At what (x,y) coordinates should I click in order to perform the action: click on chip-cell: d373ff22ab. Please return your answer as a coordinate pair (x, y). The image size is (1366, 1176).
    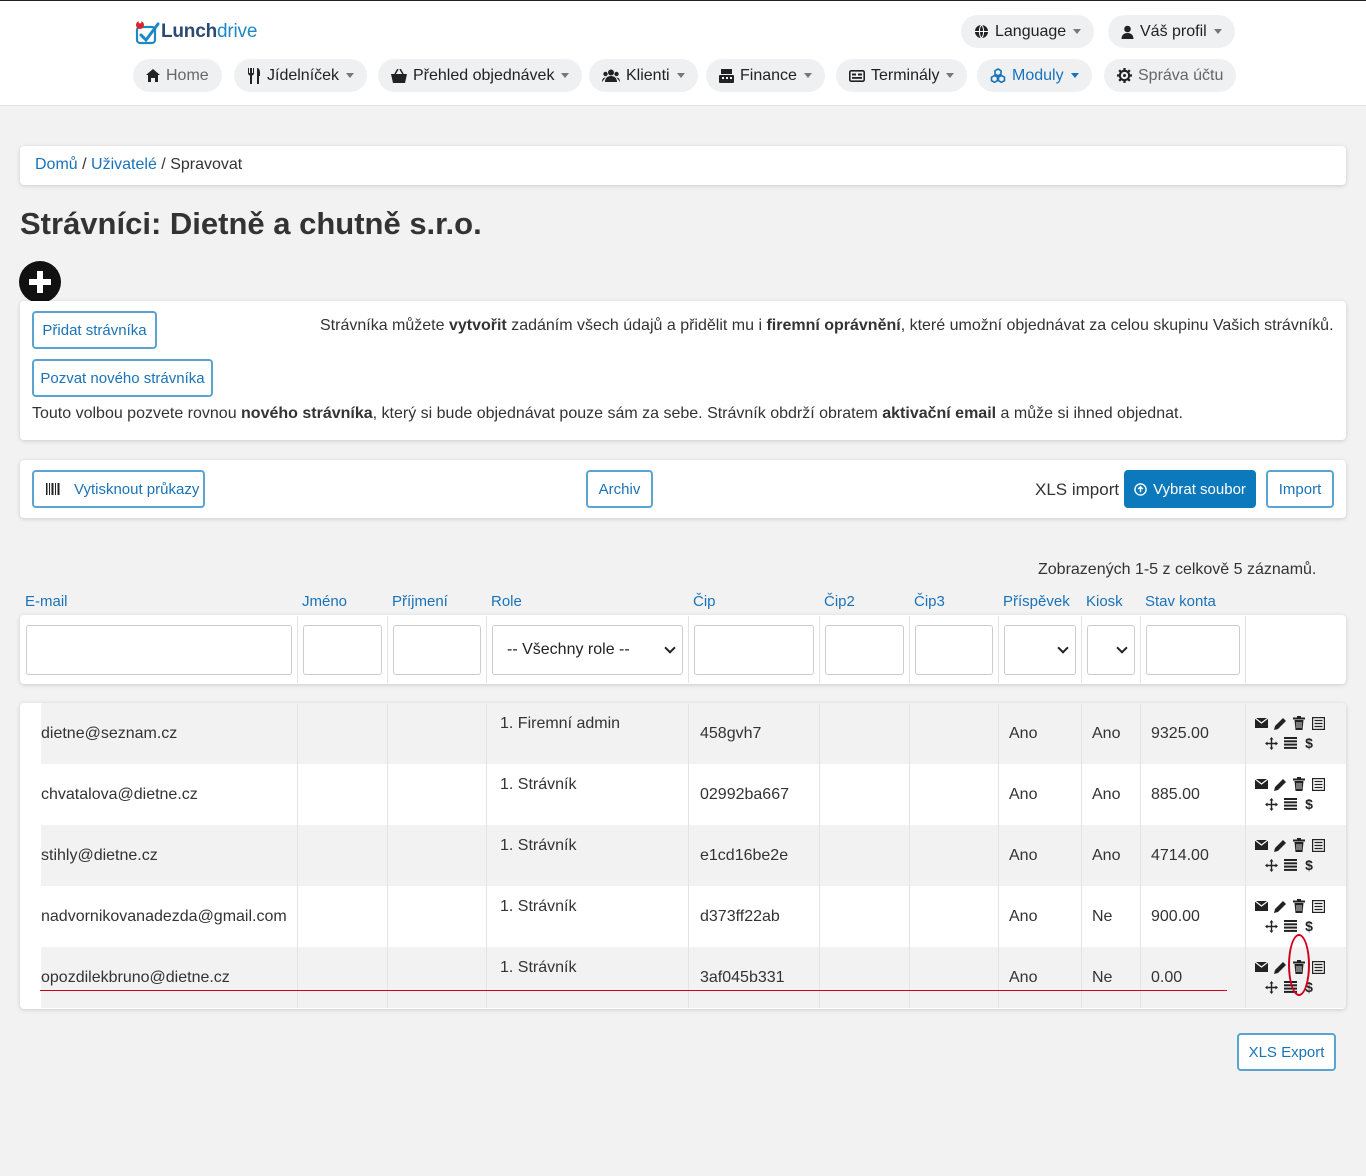
    Looking at the image, I should click on (740, 916).